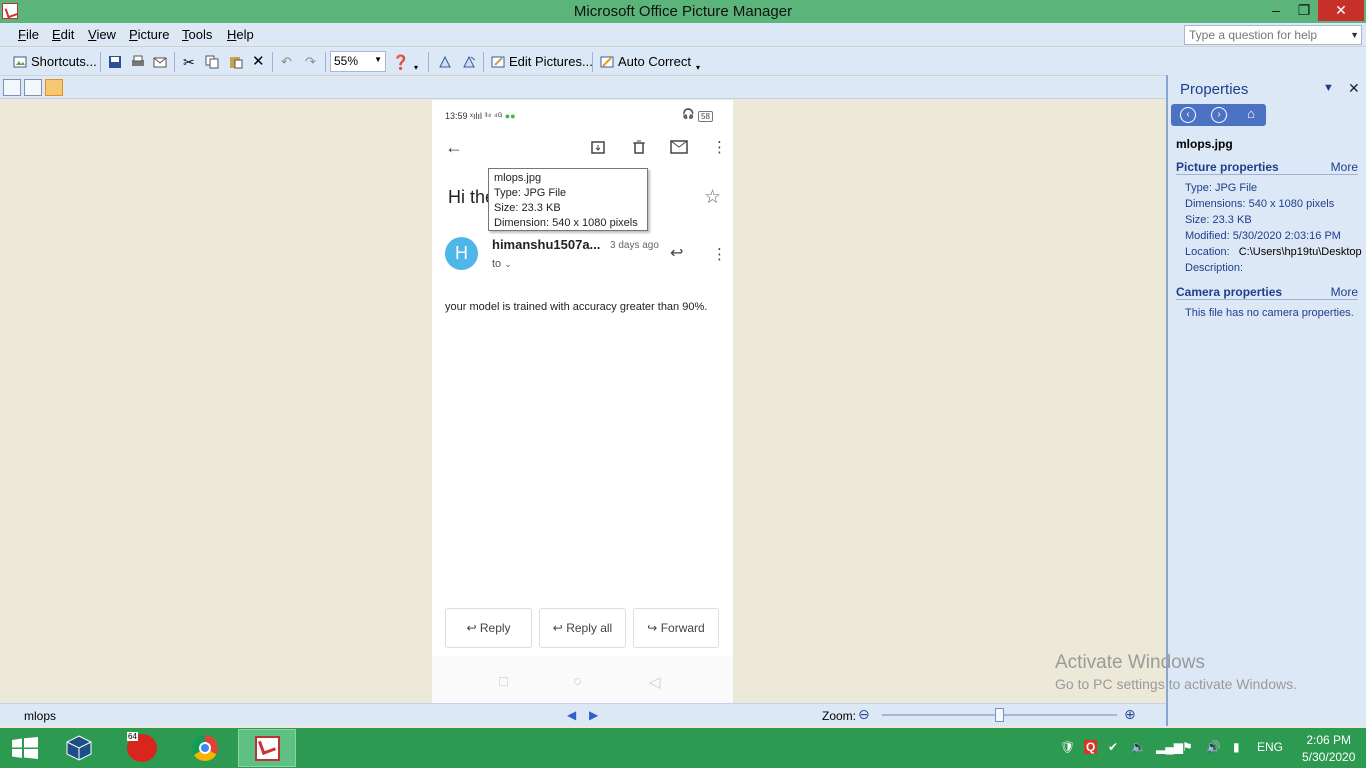 This screenshot has height=768, width=1366. I want to click on reply-all-button: ↩ Reply all, so click(582, 628).